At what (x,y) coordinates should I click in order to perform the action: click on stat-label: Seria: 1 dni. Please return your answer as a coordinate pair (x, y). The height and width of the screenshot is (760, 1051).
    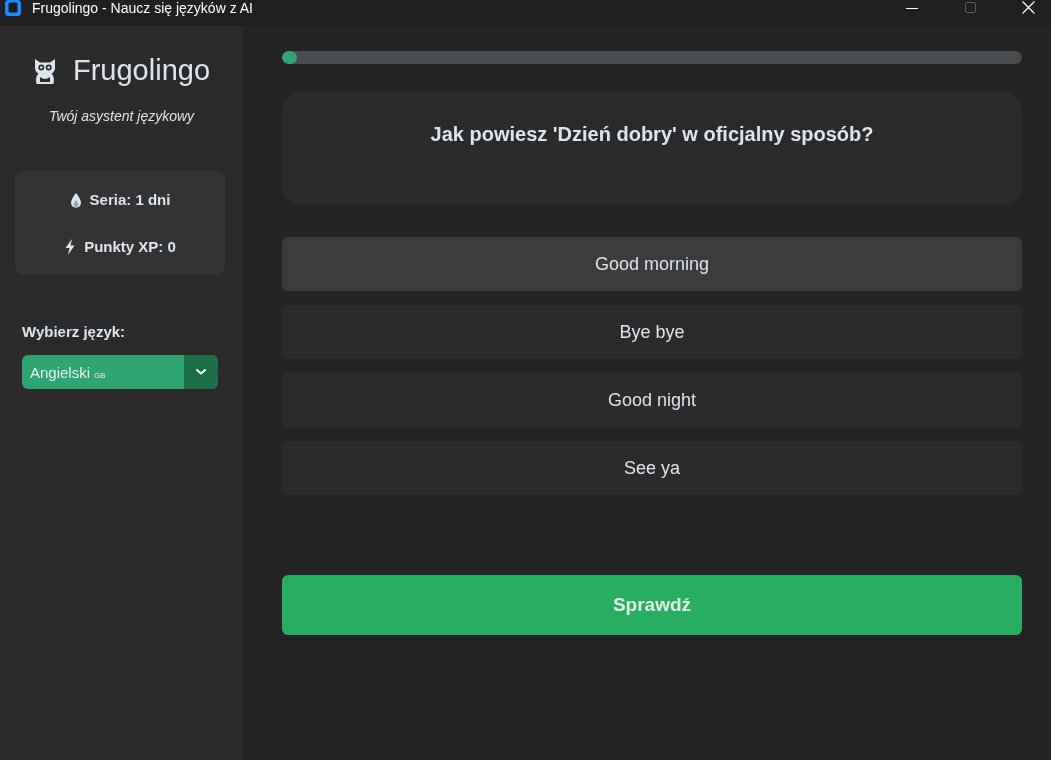
    Looking at the image, I should click on (130, 200).